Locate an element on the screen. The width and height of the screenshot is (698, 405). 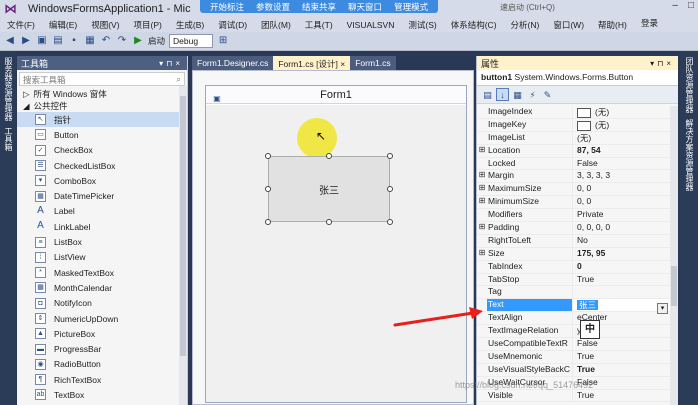
toolbox-item-picturebox: ▲ PictureBox is located at coordinates (102, 333).